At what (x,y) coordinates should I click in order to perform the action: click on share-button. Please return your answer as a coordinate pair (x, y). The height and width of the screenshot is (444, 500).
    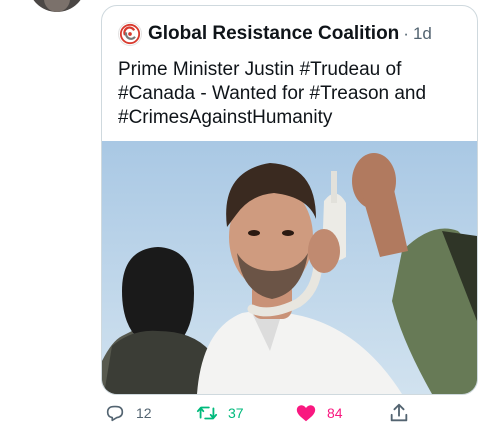
    Looking at the image, I should click on (399, 413).